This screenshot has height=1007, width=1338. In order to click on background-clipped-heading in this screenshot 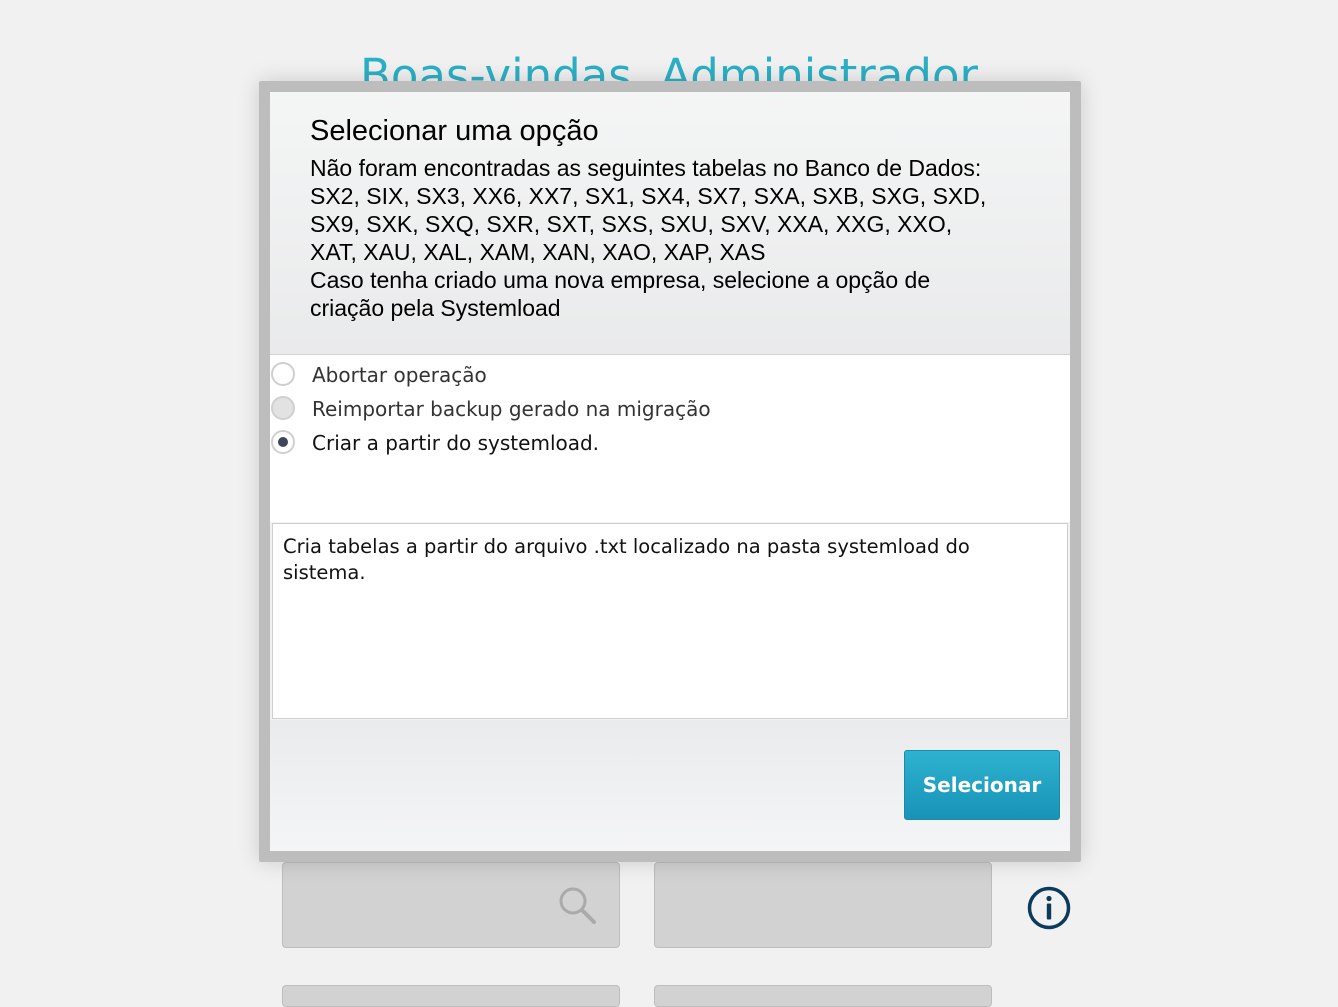, I will do `click(725, 2)`.